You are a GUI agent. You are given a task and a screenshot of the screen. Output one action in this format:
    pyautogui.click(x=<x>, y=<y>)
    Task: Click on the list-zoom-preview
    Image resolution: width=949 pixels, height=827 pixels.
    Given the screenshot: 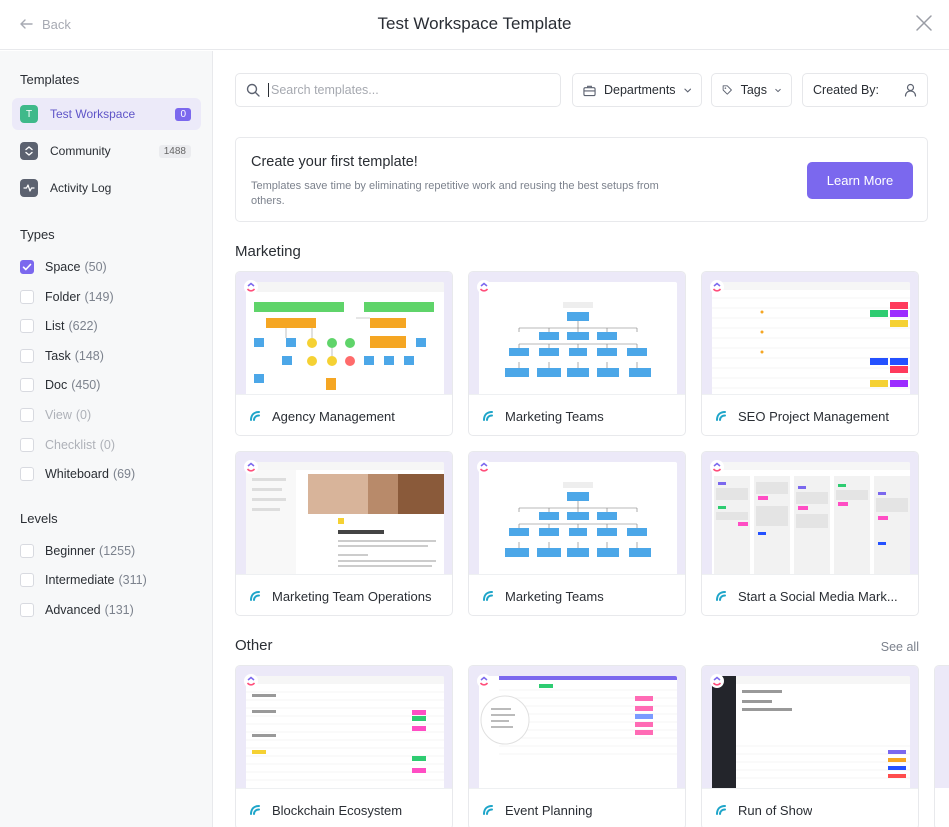 What is the action you would take?
    pyautogui.click(x=578, y=715)
    